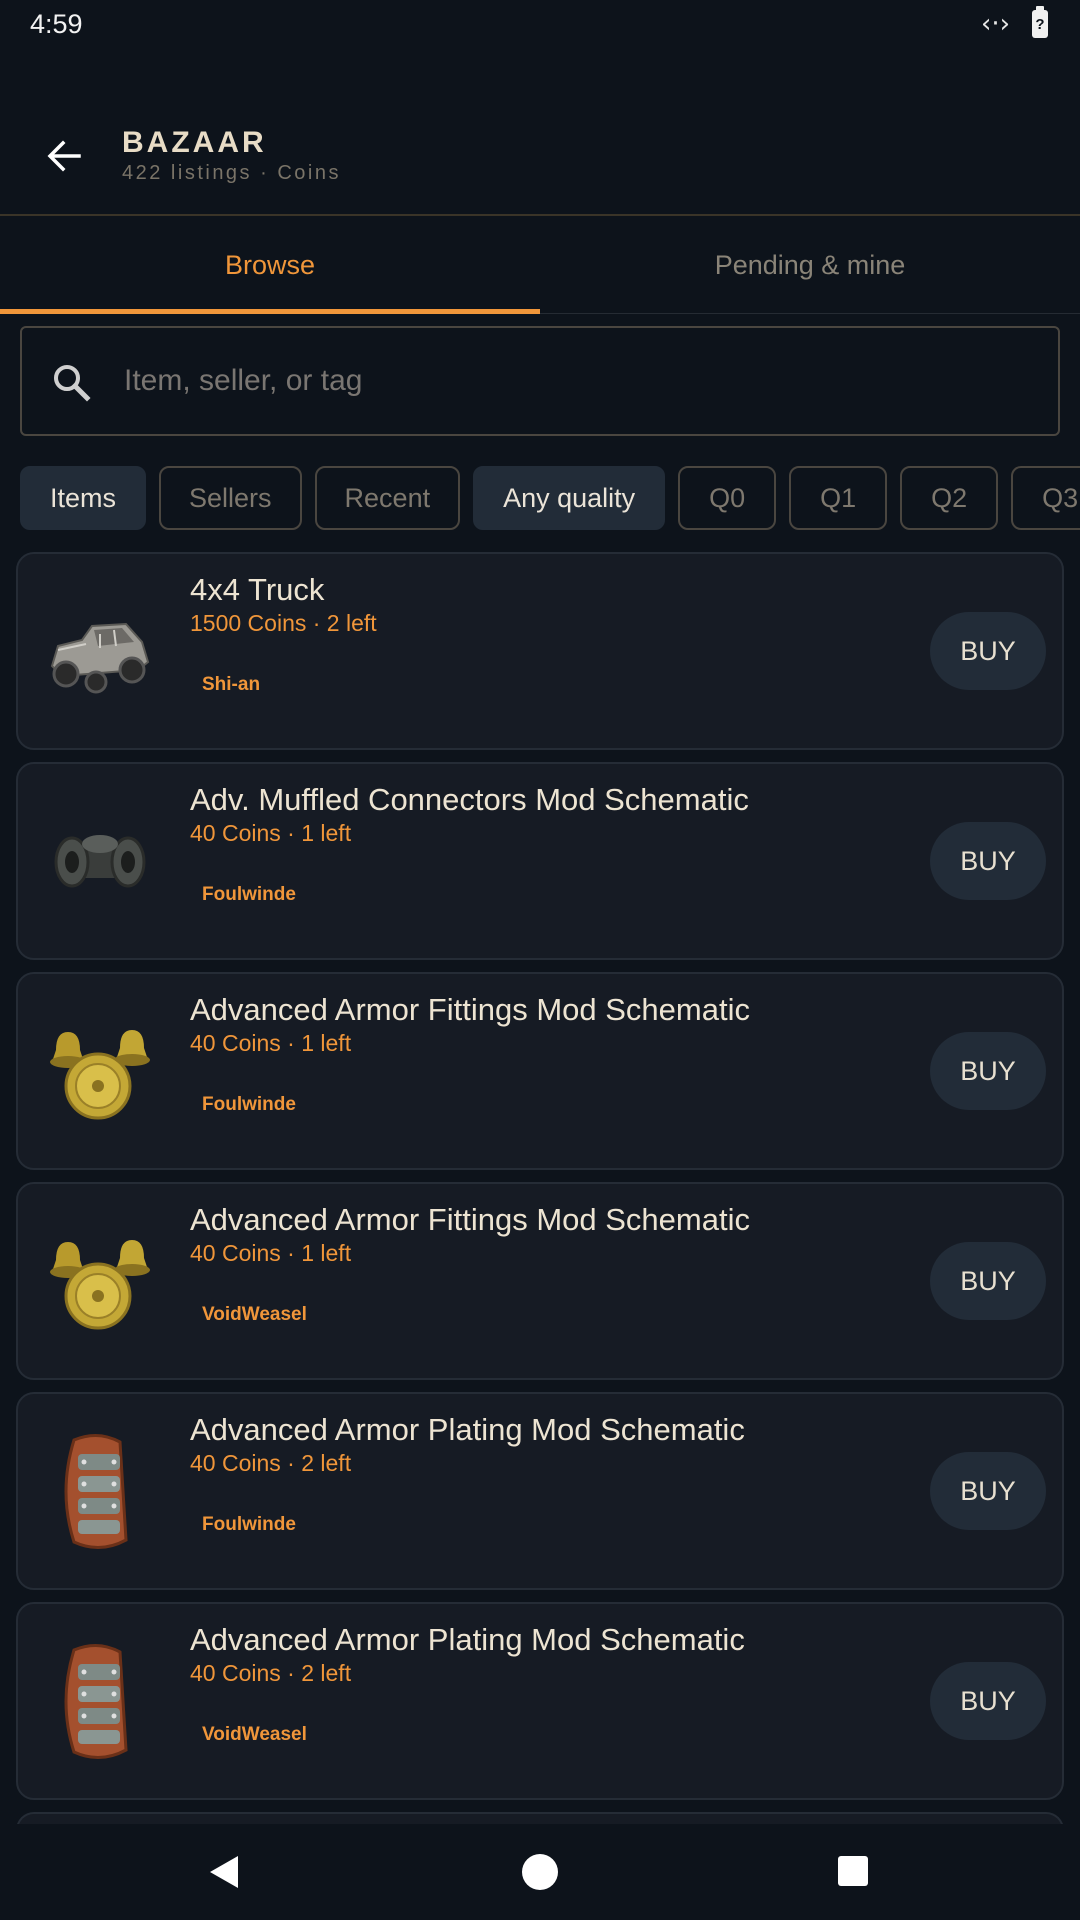 This screenshot has width=1080, height=1920. I want to click on chip-q2: Q2, so click(949, 498).